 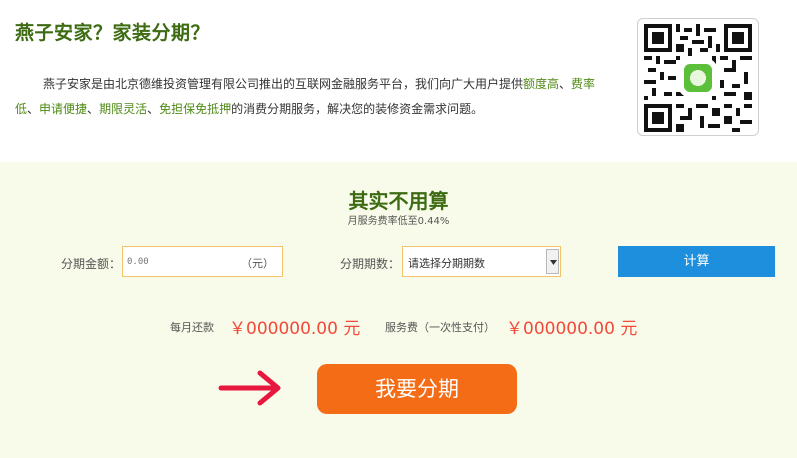 What do you see at coordinates (180, 262) in the screenshot?
I see `amount-input` at bounding box center [180, 262].